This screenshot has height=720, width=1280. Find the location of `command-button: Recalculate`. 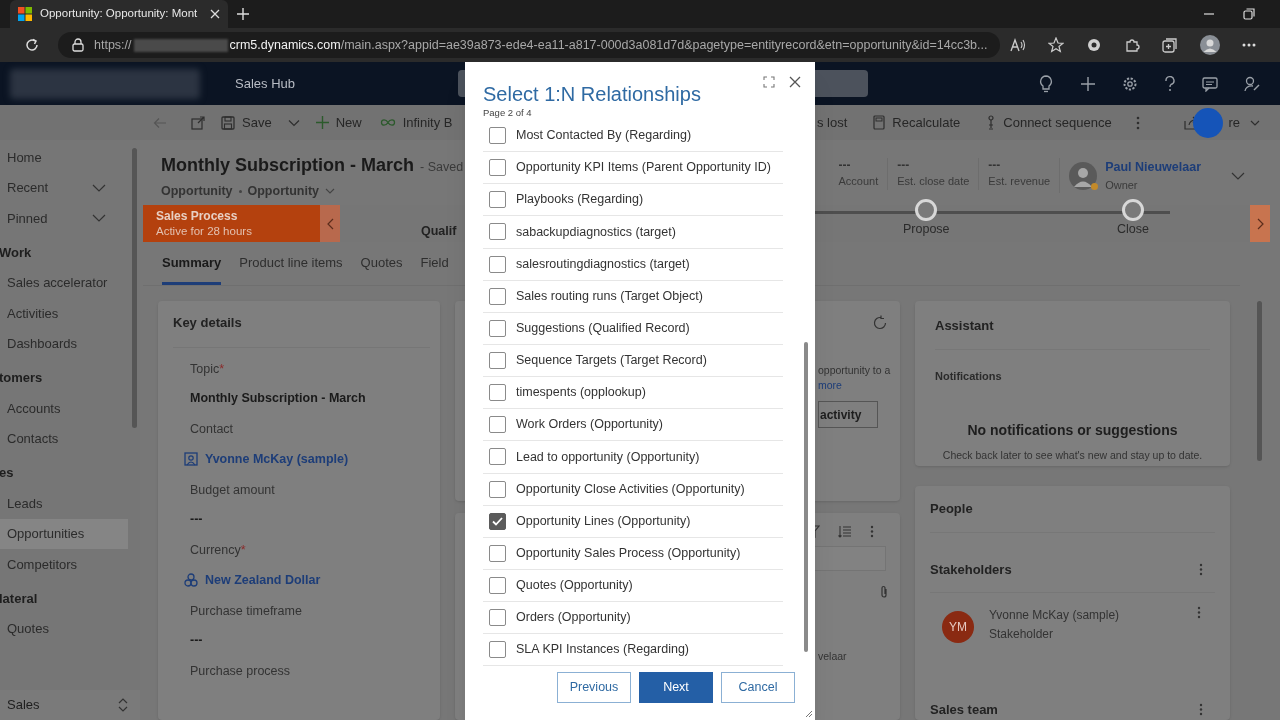

command-button: Recalculate is located at coordinates (917, 122).